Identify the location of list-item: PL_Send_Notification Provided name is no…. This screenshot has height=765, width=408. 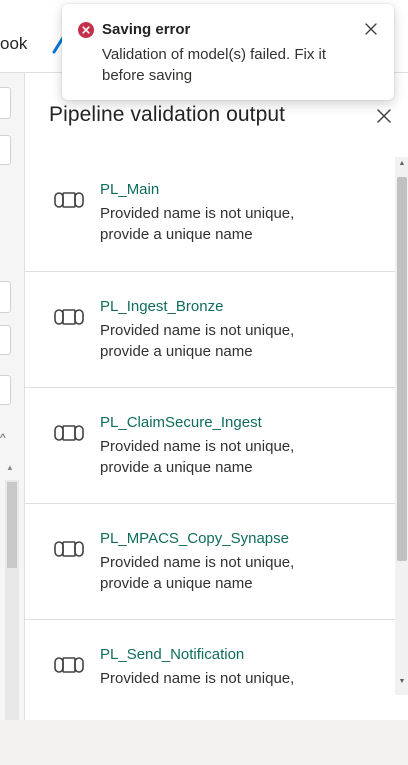
(210, 677).